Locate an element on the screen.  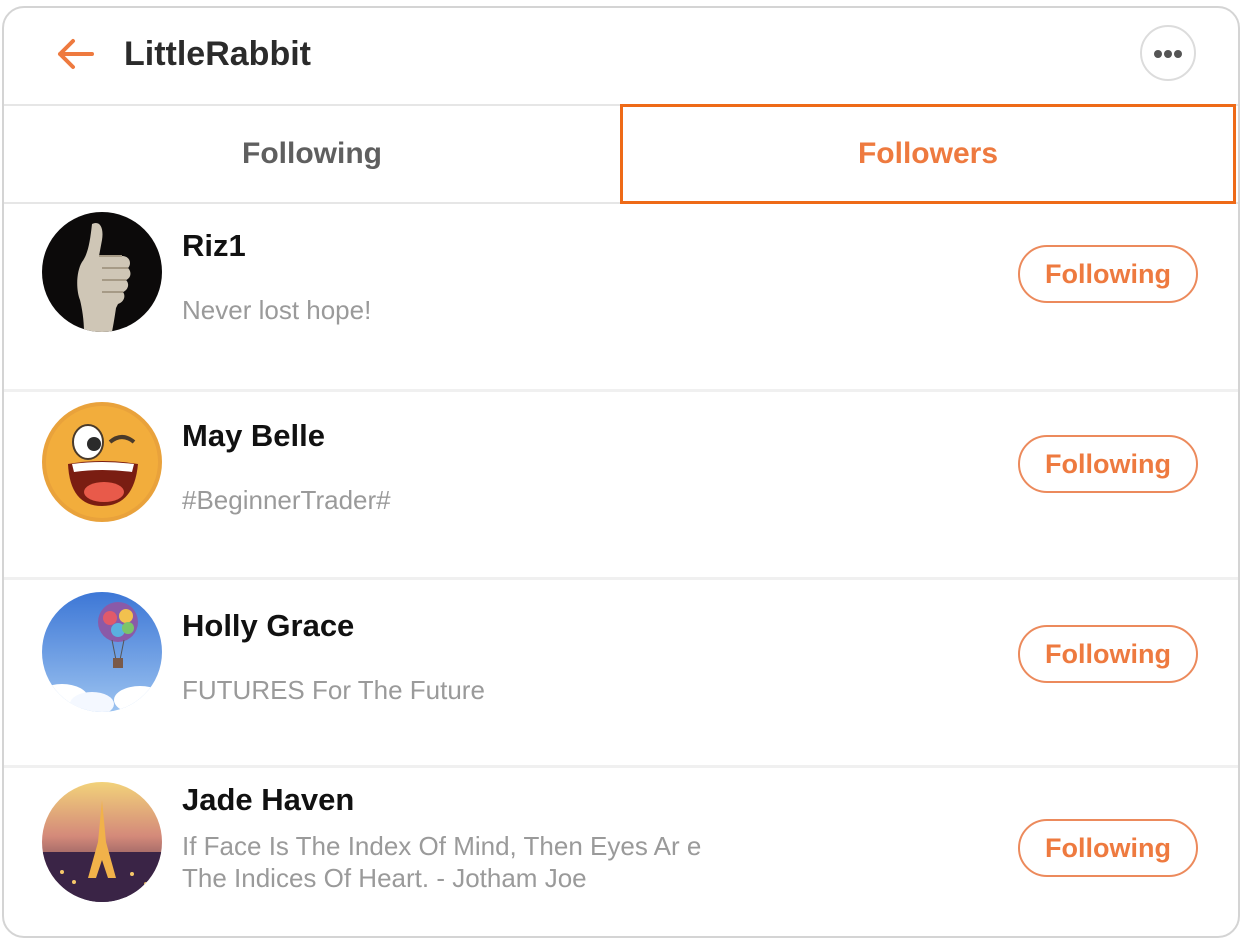
tab-bar: Following Followers is located at coordinates (621, 154).